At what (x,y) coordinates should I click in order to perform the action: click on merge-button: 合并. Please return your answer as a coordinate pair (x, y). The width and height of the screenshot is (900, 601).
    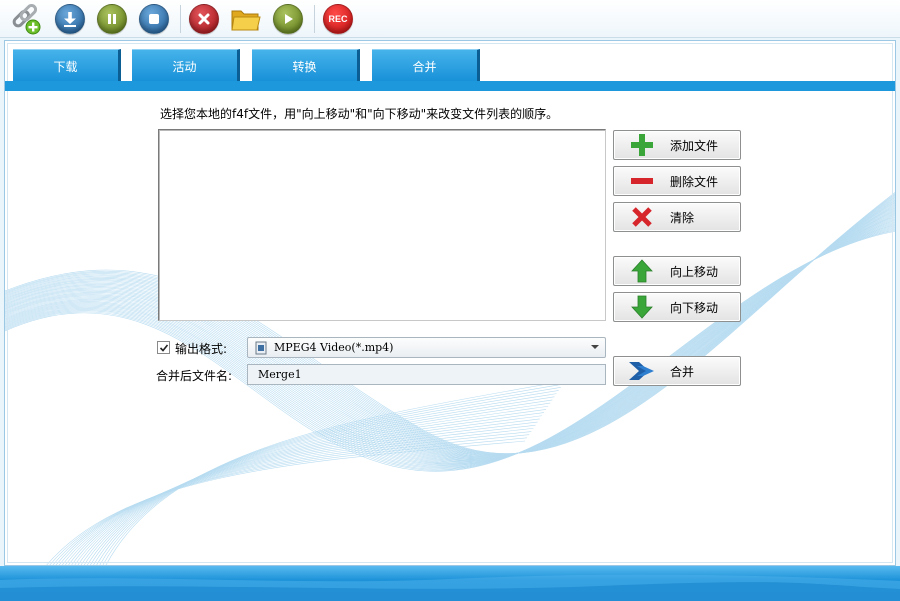
    Looking at the image, I should click on (677, 371).